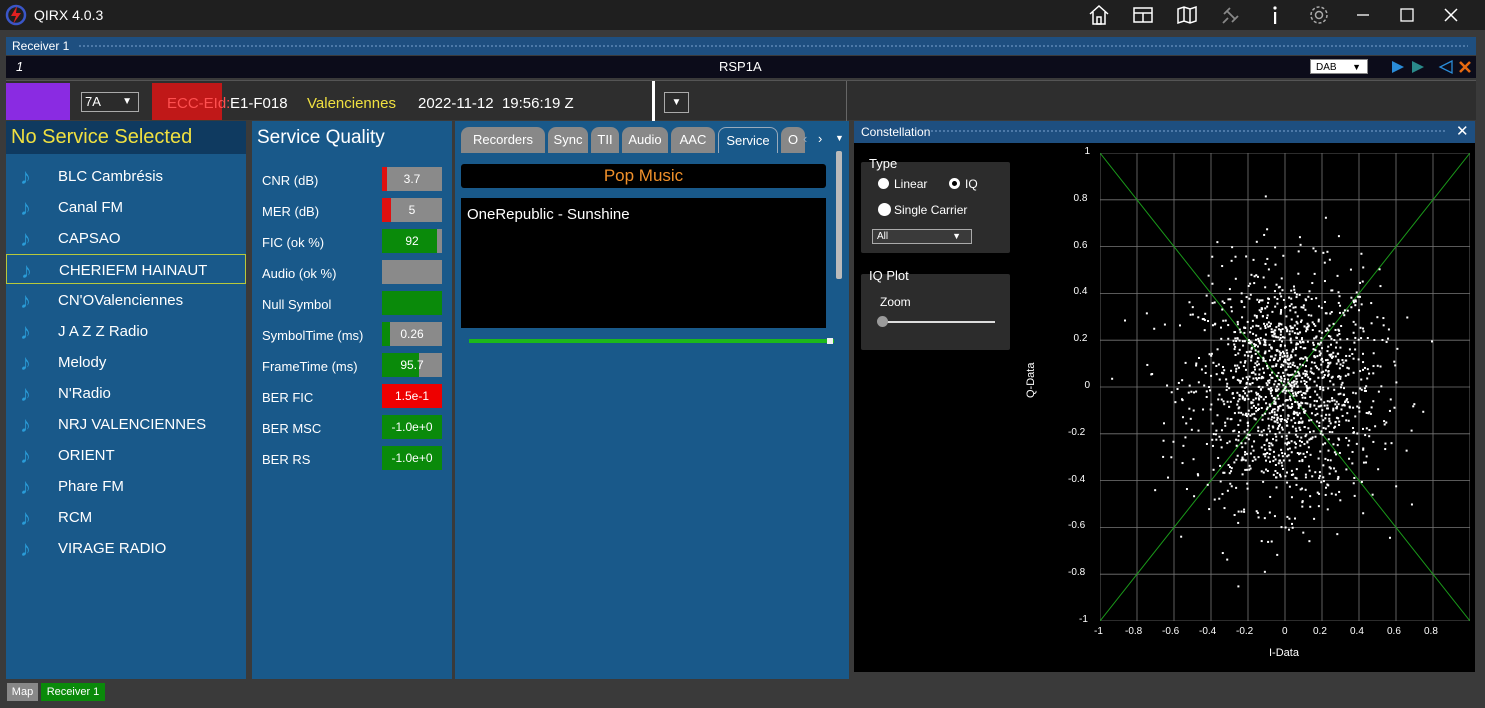 The height and width of the screenshot is (708, 1485). Describe the element at coordinates (1363, 15) in the screenshot. I see `minimize-icon` at that location.